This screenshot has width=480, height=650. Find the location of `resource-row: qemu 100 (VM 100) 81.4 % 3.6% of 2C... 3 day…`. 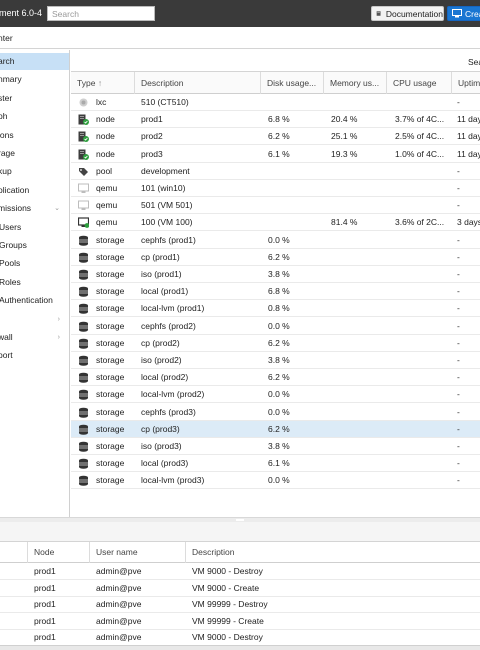

resource-row: qemu 100 (VM 100) 81.4 % 3.6% of 2C... 3 day… is located at coordinates (275, 223).